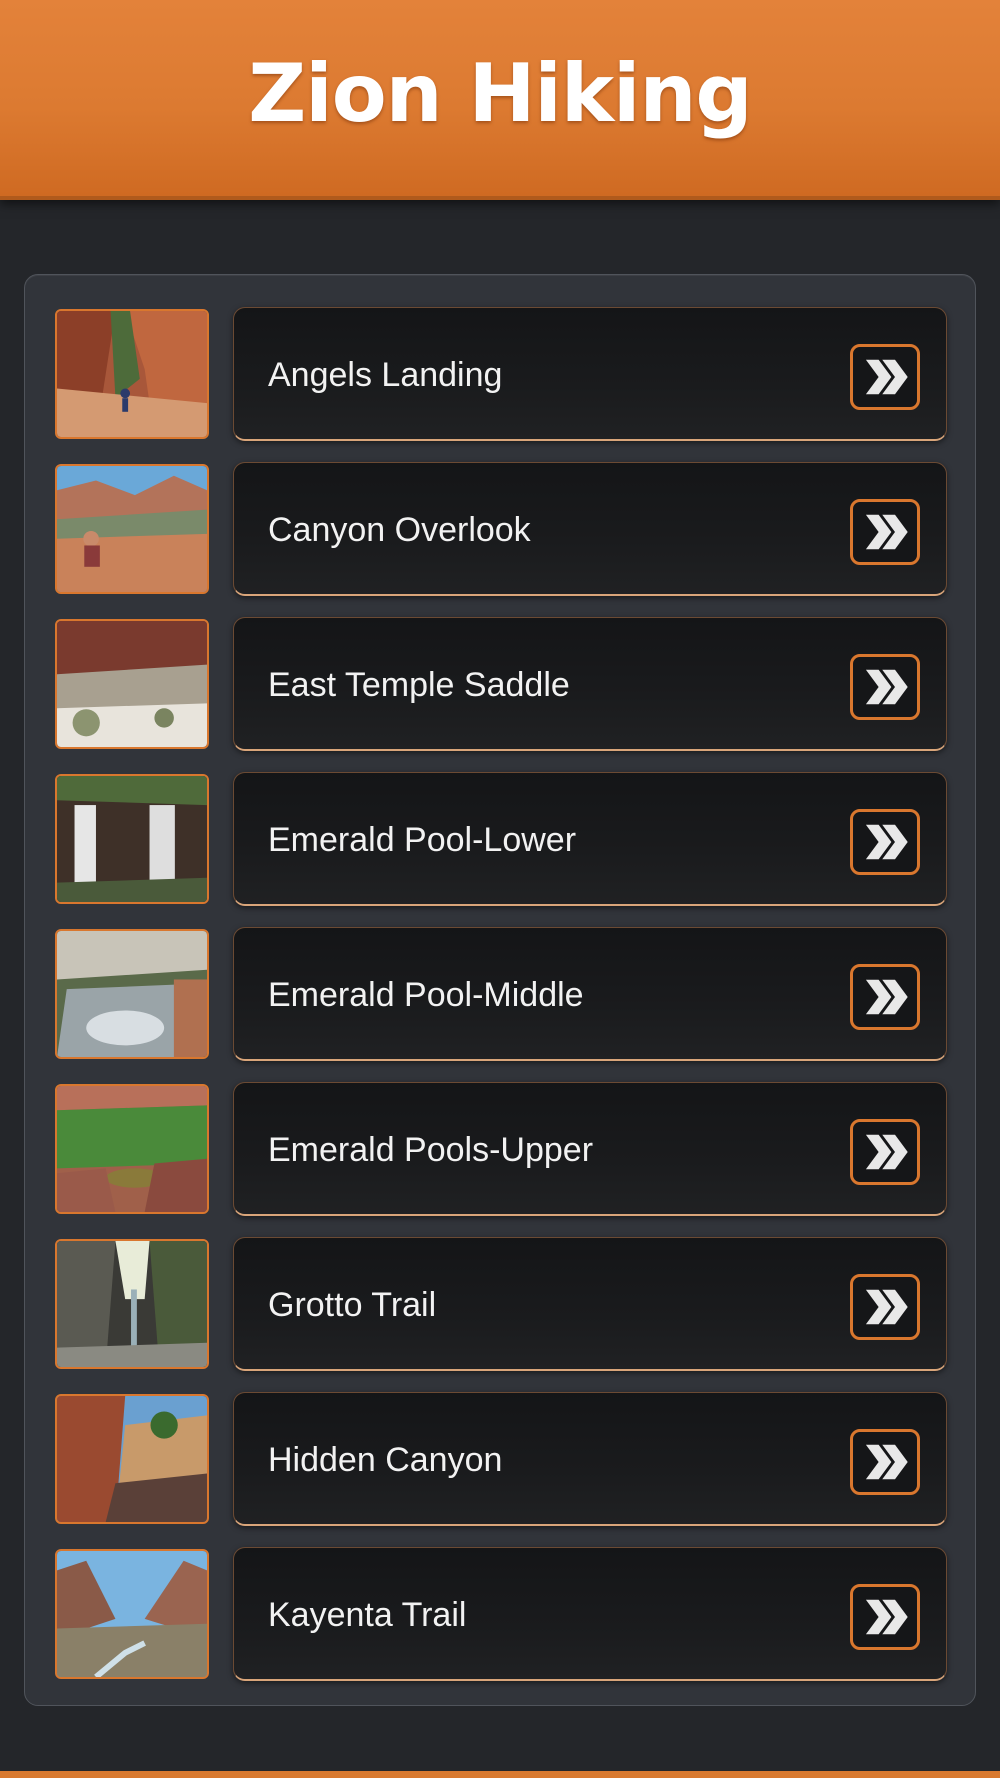 This screenshot has width=1000, height=1778. I want to click on trail-label: Hidden Canyon, so click(385, 1460).